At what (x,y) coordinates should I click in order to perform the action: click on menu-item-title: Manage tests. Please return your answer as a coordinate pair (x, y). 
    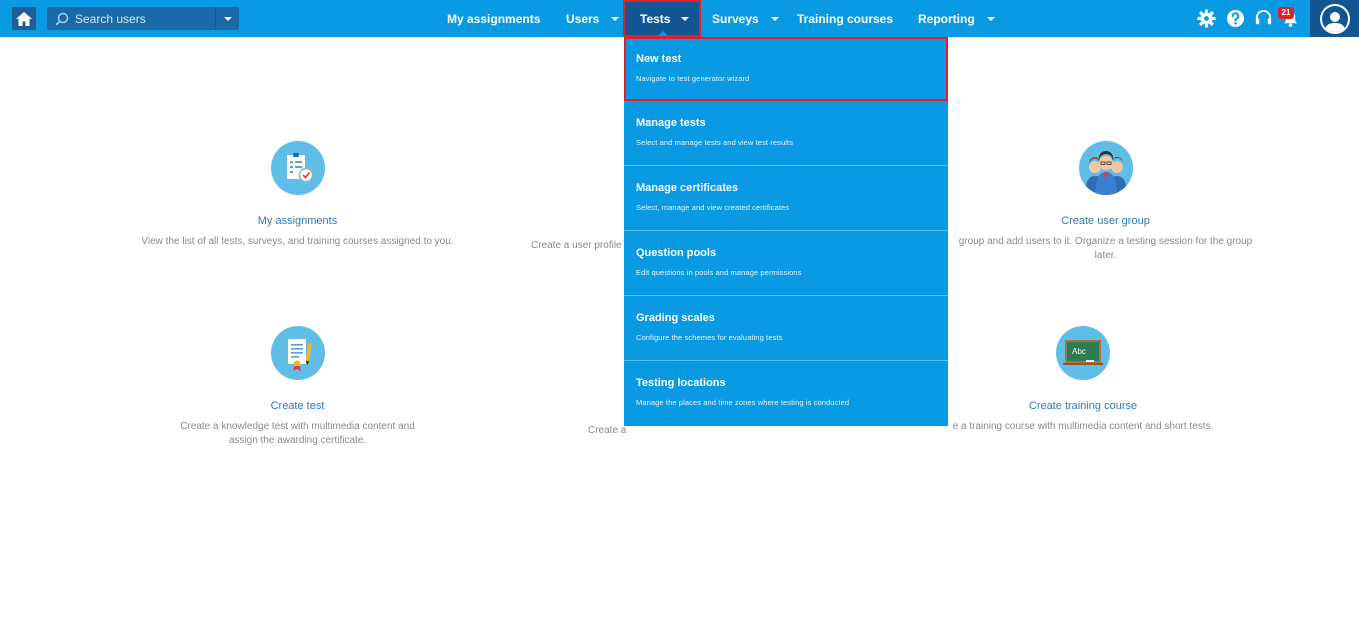
    Looking at the image, I should click on (671, 123).